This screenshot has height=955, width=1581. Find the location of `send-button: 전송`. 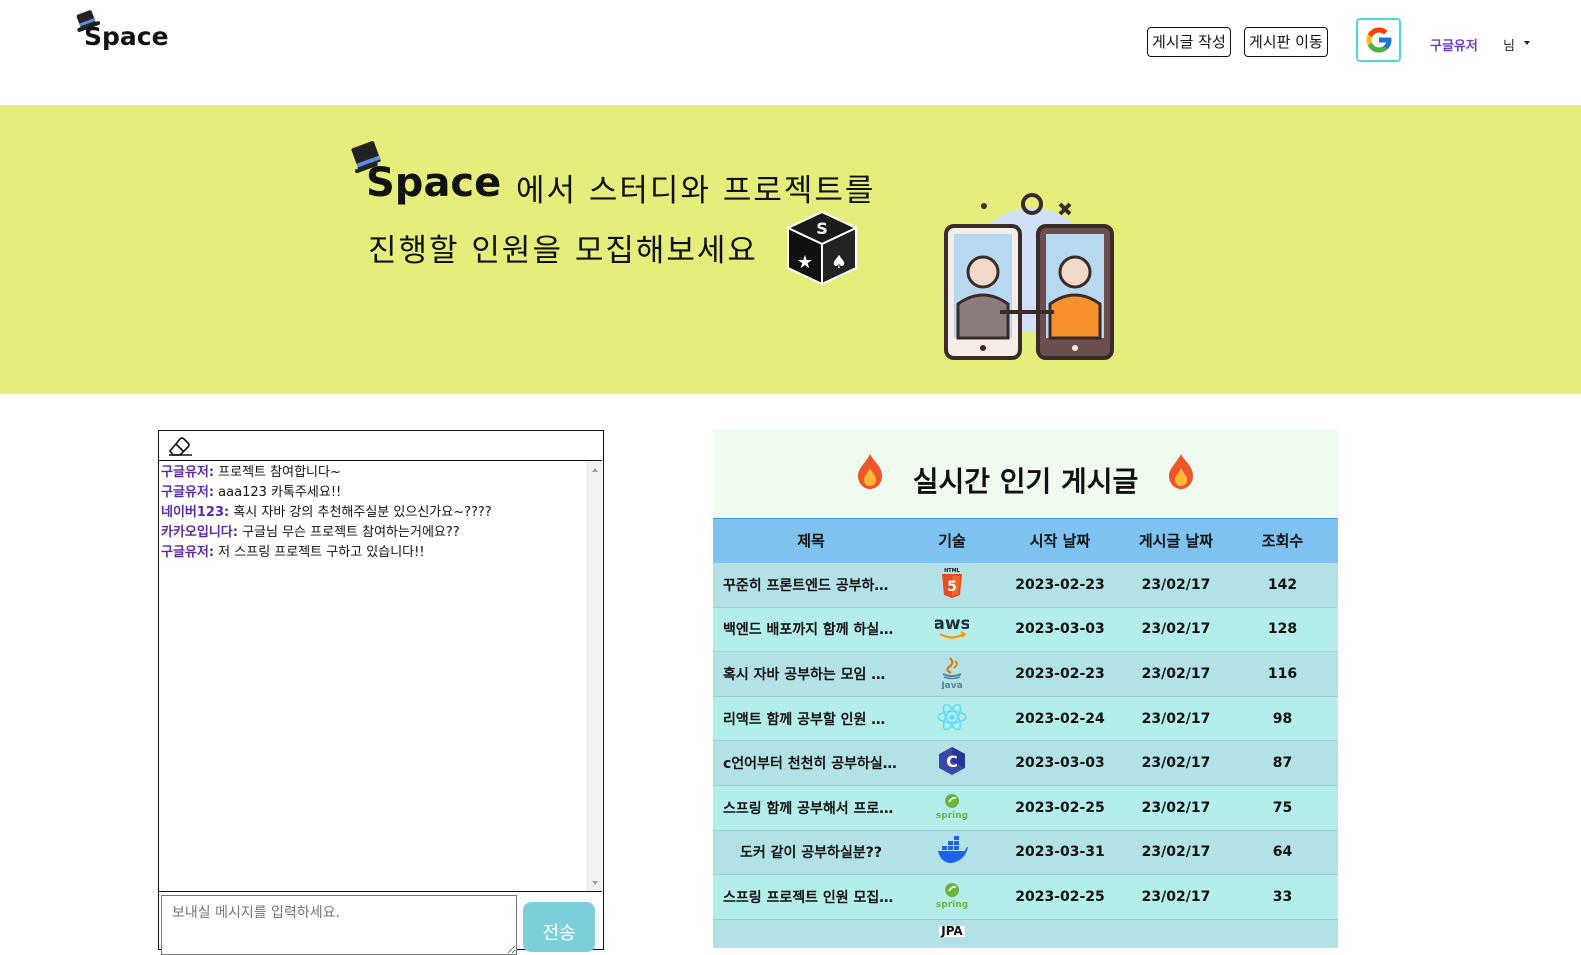

send-button: 전송 is located at coordinates (559, 927).